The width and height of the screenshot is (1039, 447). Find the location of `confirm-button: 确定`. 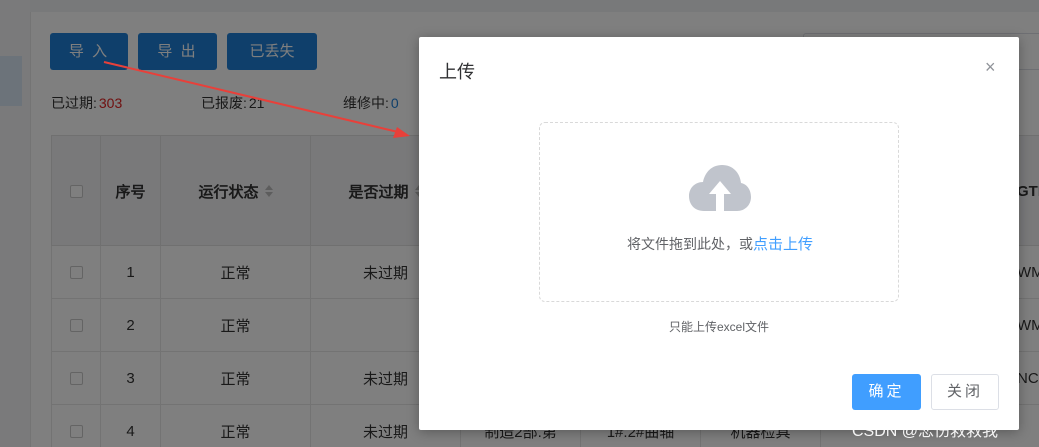

confirm-button: 确定 is located at coordinates (886, 392).